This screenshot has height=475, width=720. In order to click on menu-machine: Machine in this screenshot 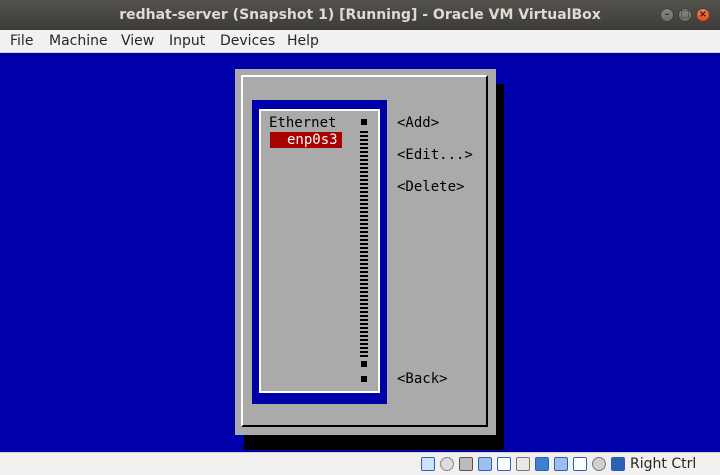, I will do `click(78, 41)`.